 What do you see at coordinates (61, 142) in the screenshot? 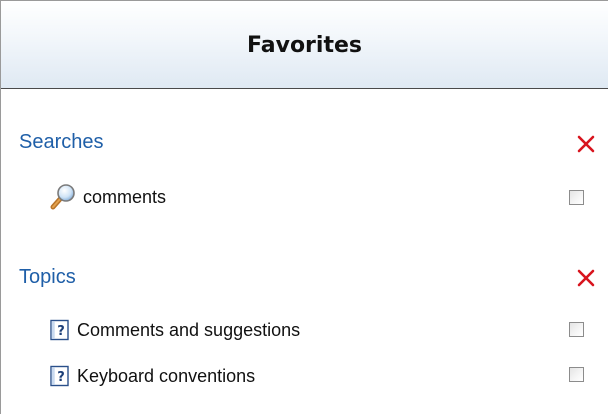
I see `section-title-searches: Searches` at bounding box center [61, 142].